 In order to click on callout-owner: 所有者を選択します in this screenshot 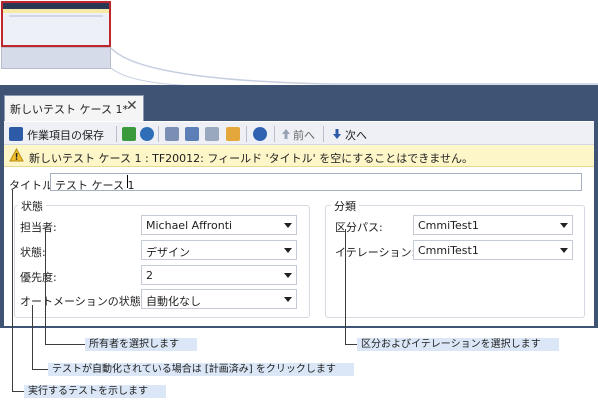, I will do `click(141, 344)`.